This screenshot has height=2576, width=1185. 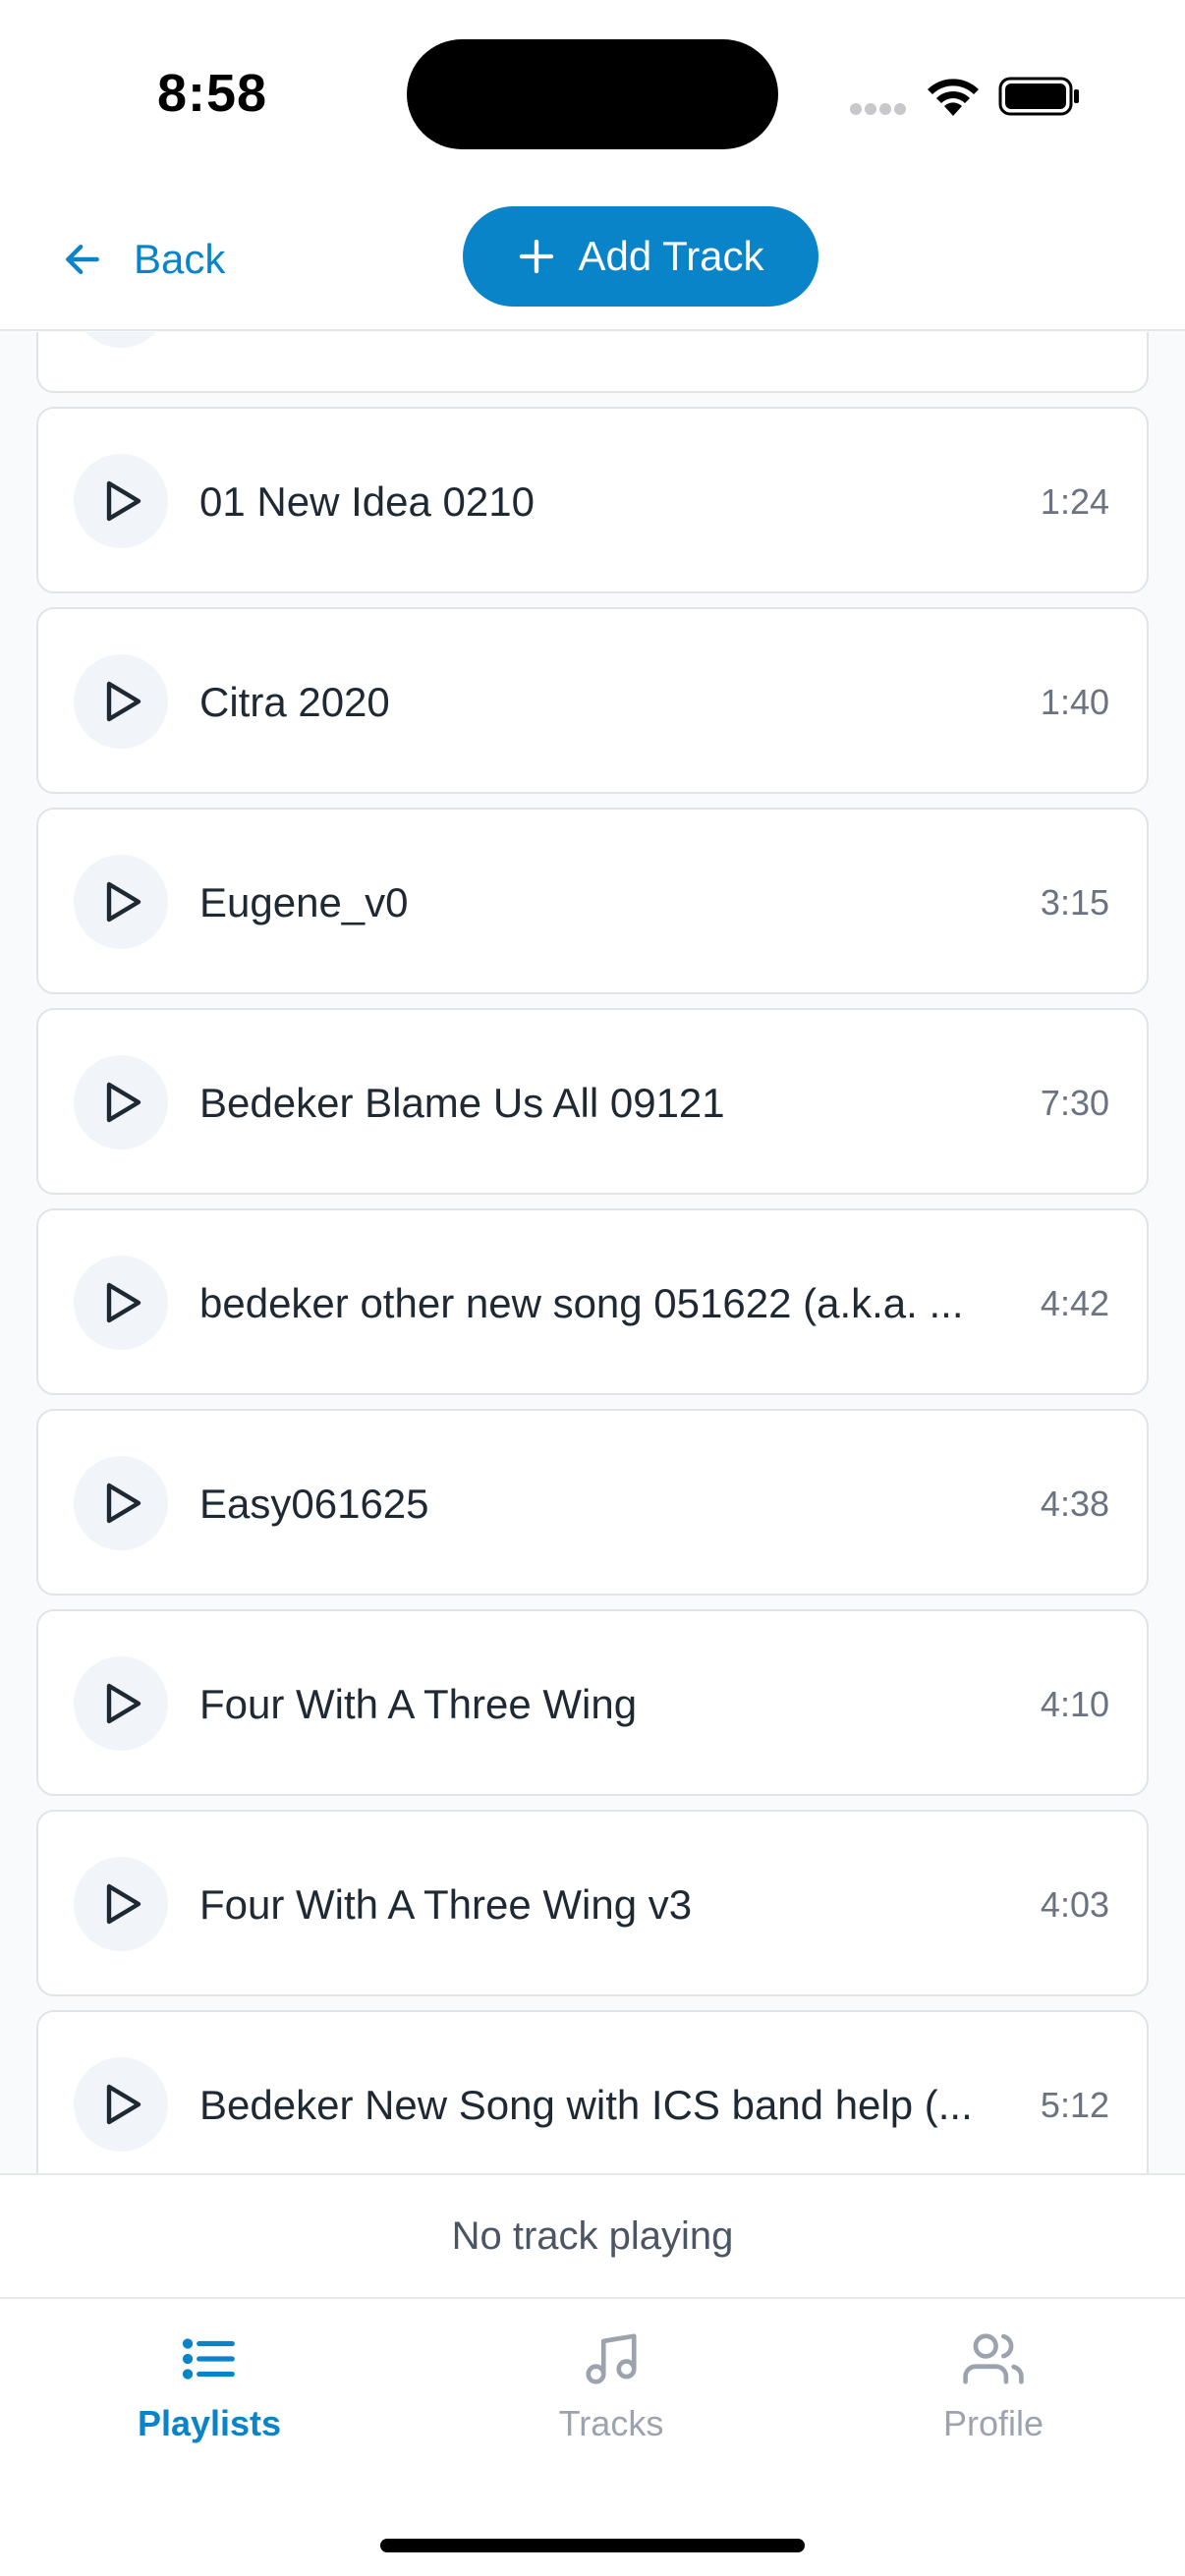 What do you see at coordinates (213, 93) in the screenshot?
I see `status-time: 8:58` at bounding box center [213, 93].